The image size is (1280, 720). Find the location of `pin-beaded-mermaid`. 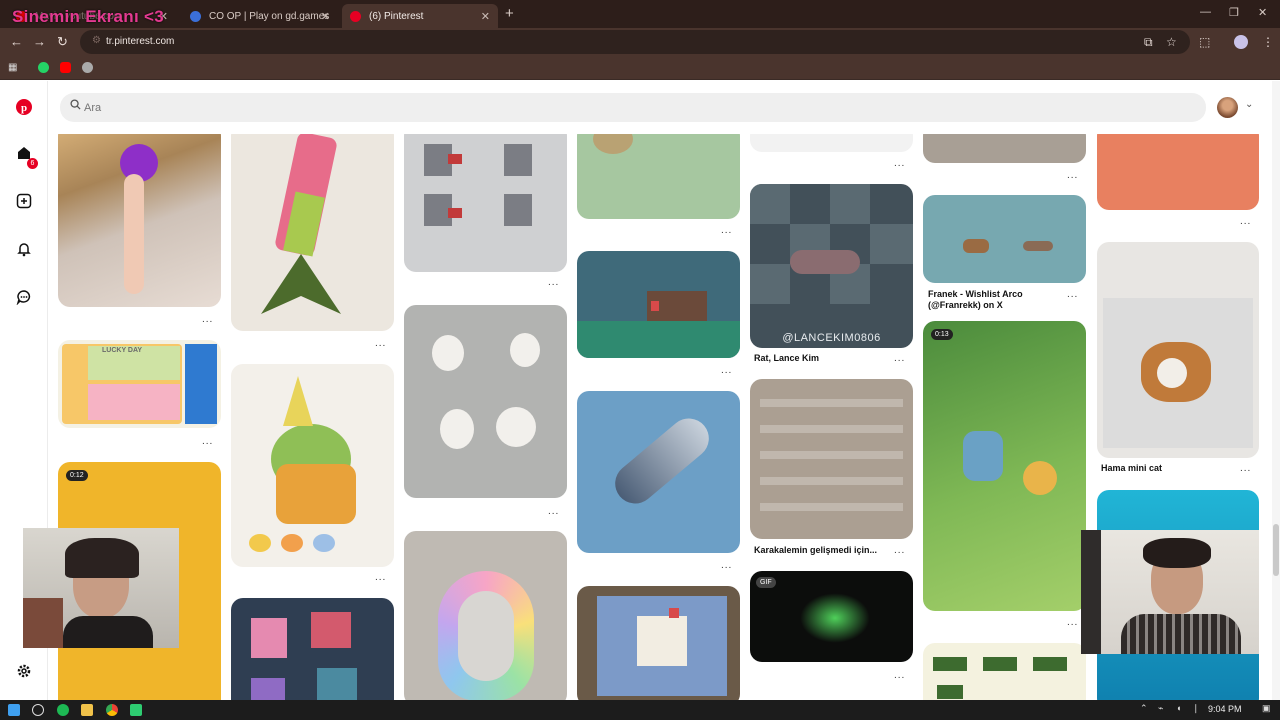

pin-beaded-mermaid is located at coordinates (312, 232).